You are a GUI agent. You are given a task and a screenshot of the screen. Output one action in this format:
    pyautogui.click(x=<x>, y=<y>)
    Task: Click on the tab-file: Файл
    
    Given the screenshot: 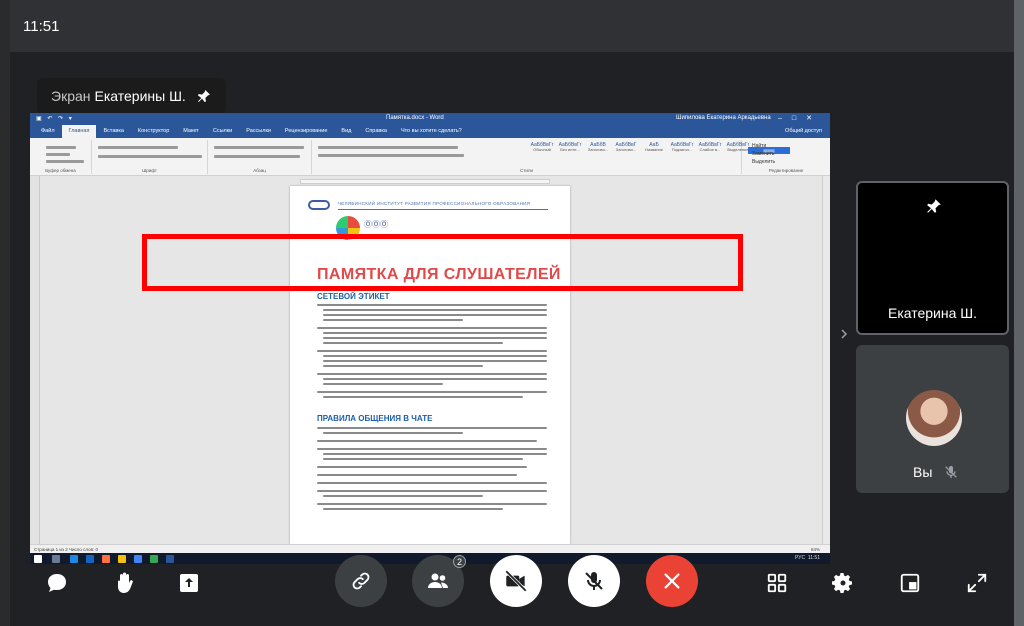 What is the action you would take?
    pyautogui.click(x=48, y=131)
    